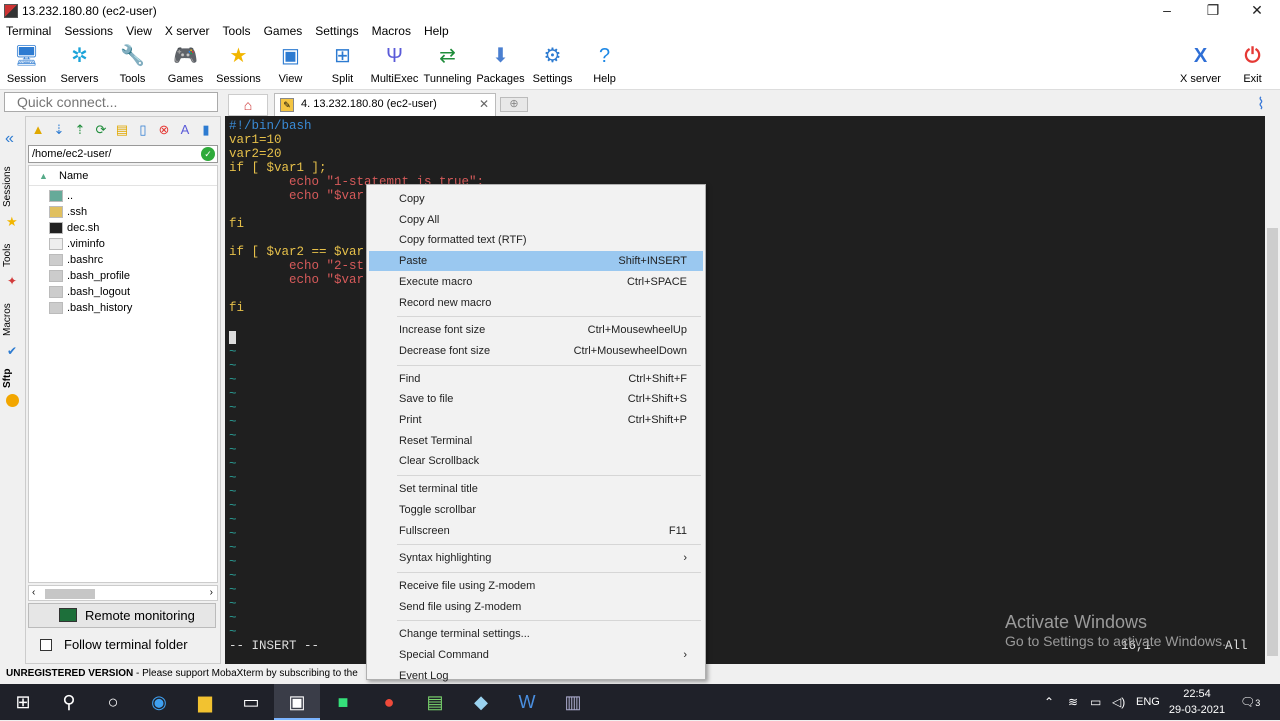 This screenshot has height=721, width=1280. What do you see at coordinates (123, 176) in the screenshot?
I see `name-column-header: ▲ Name` at bounding box center [123, 176].